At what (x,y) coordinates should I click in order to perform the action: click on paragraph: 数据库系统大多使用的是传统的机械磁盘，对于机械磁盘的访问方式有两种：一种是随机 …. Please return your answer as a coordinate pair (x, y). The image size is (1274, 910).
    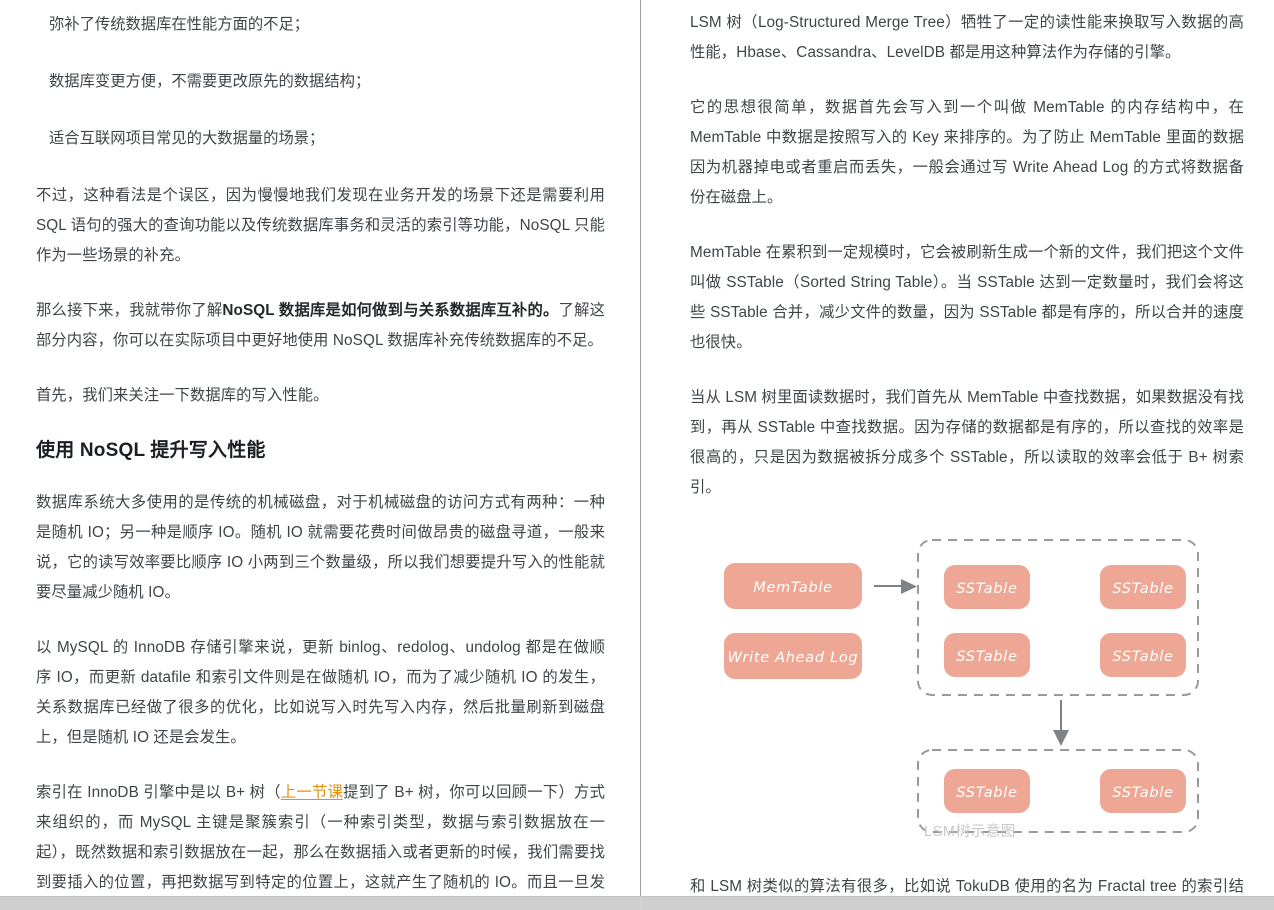
    Looking at the image, I should click on (320, 547).